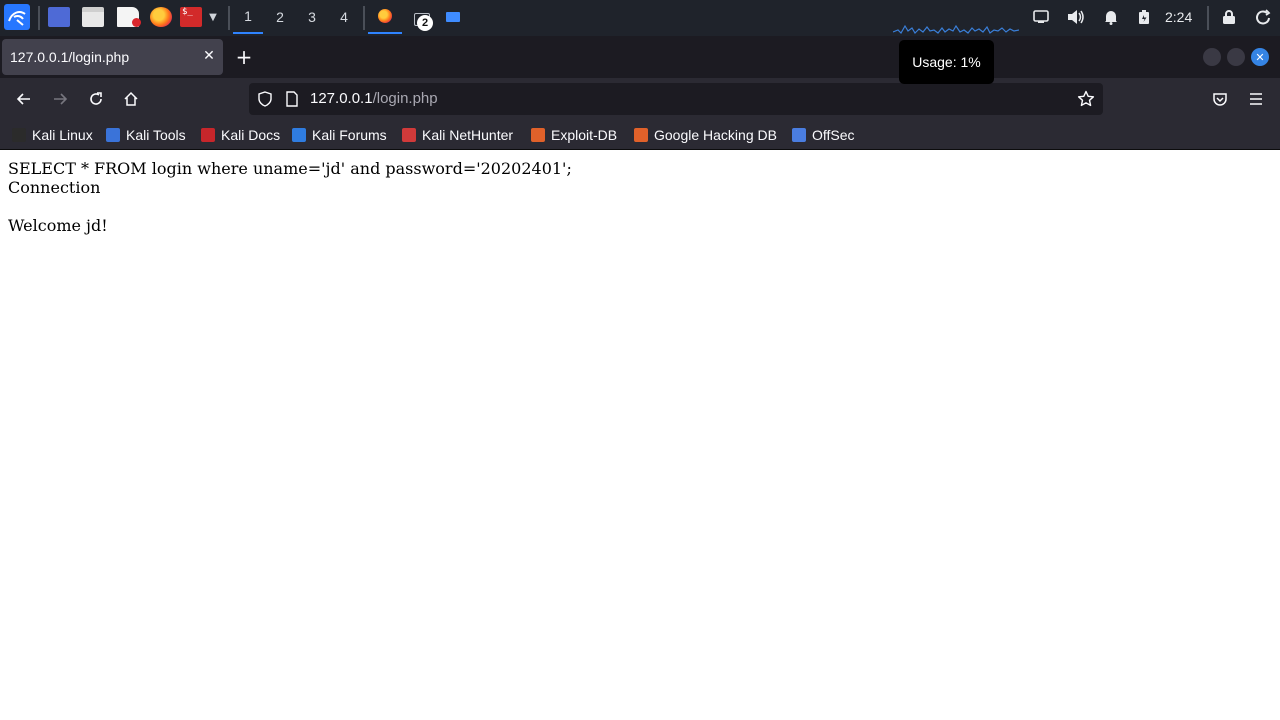  Describe the element at coordinates (113, 135) in the screenshot. I see `kali-tools-icon` at that location.